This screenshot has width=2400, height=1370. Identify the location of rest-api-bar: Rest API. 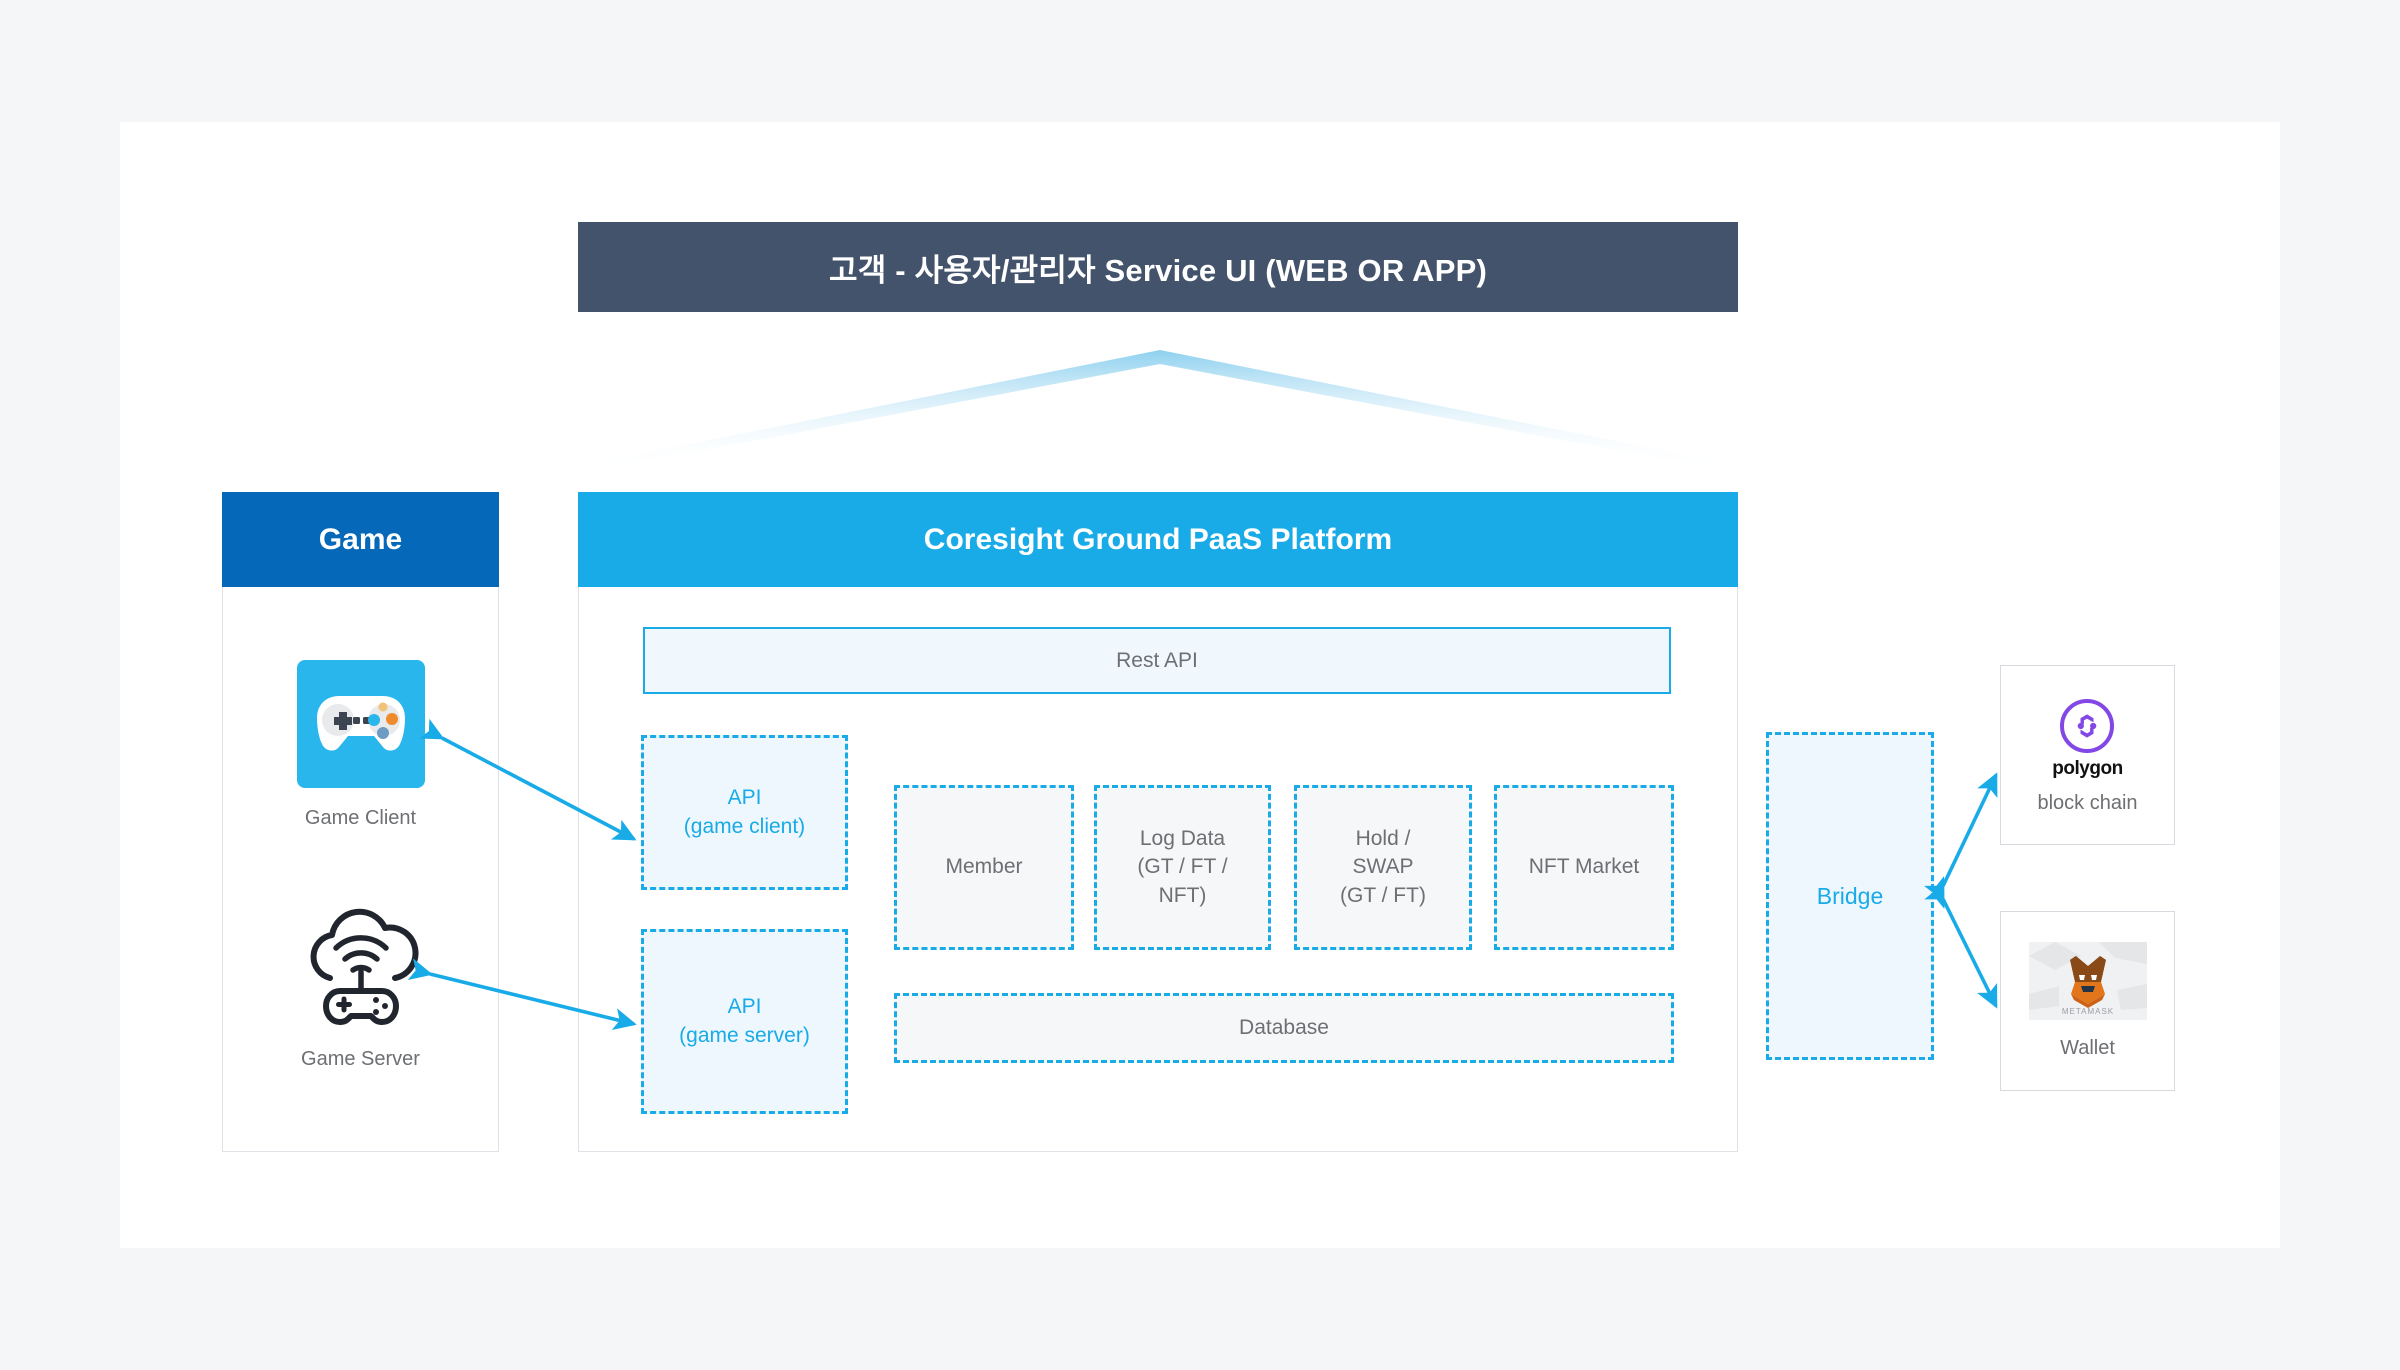
(1157, 660).